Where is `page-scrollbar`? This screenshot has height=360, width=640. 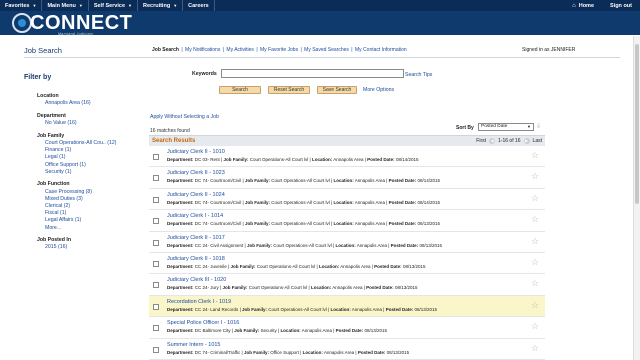 page-scrollbar is located at coordinates (636, 198).